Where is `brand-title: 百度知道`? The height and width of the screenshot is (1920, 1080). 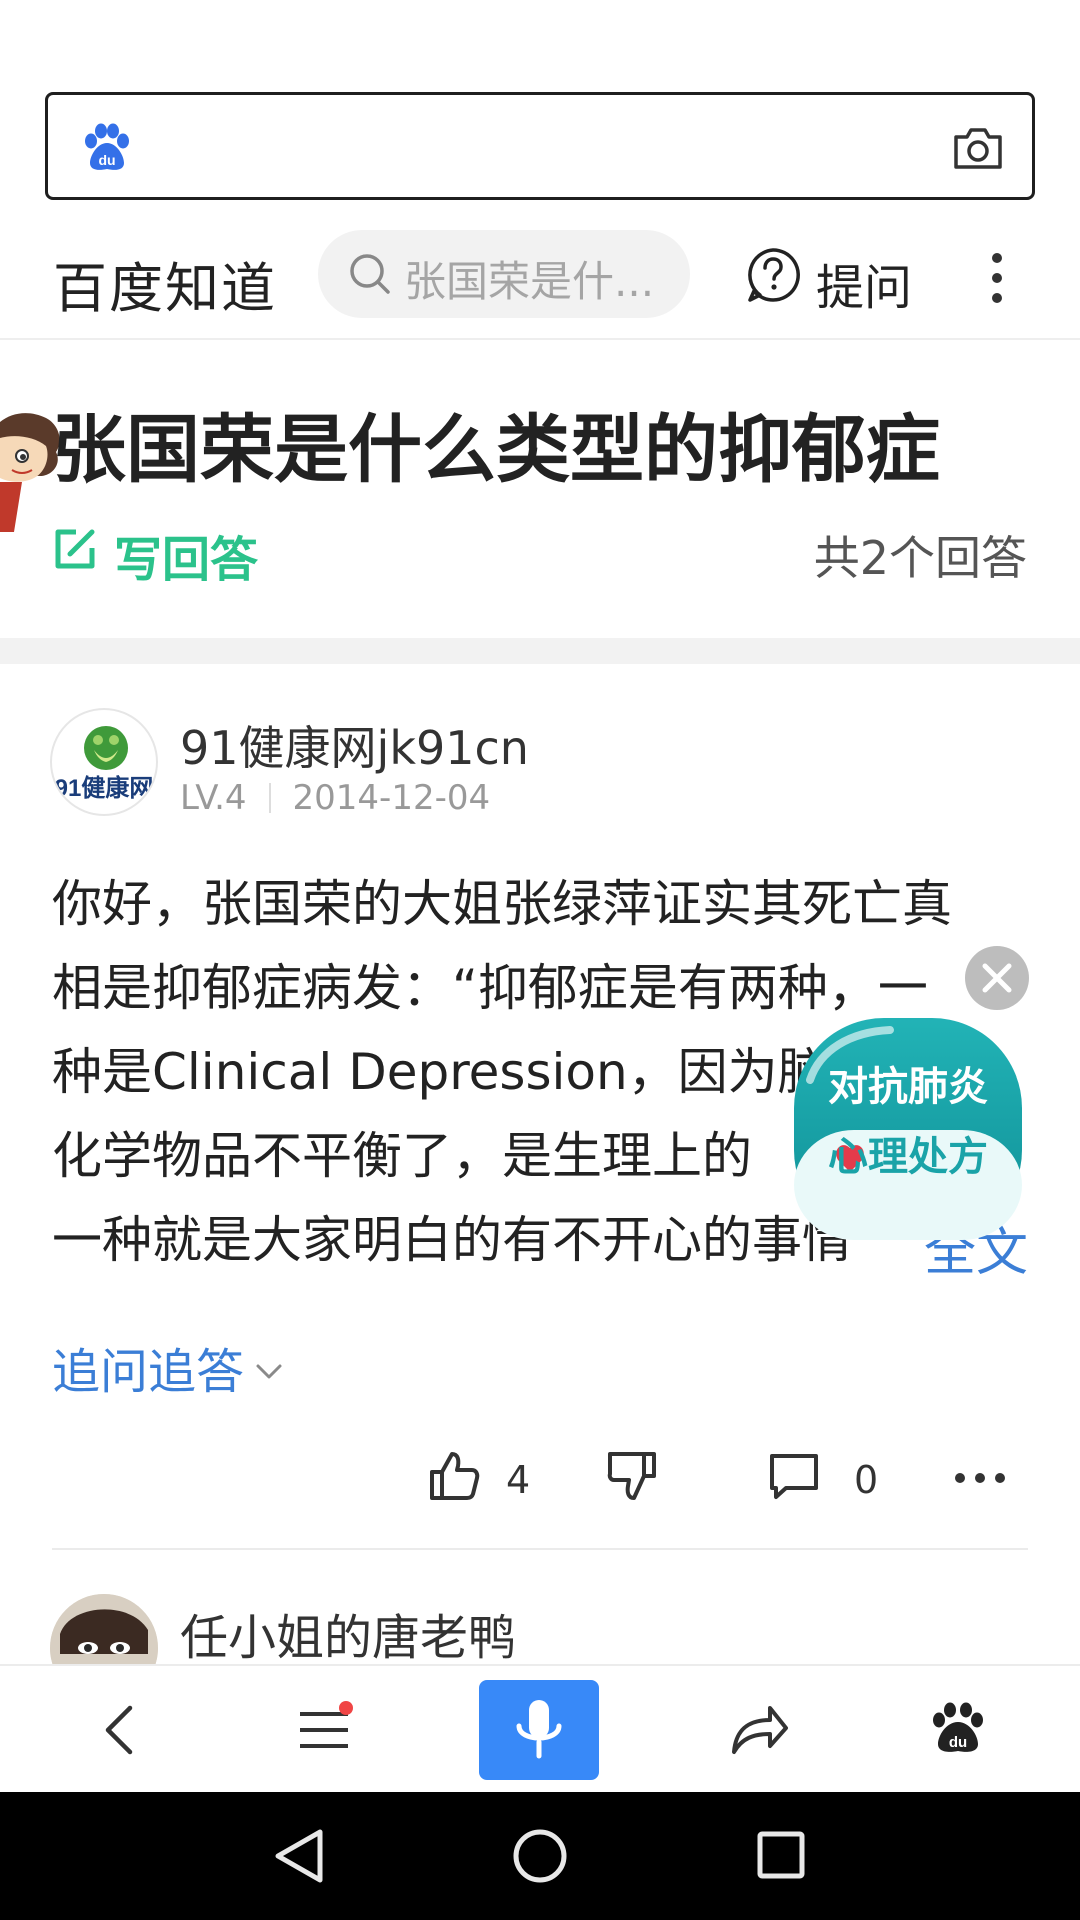 brand-title: 百度知道 is located at coordinates (165, 283).